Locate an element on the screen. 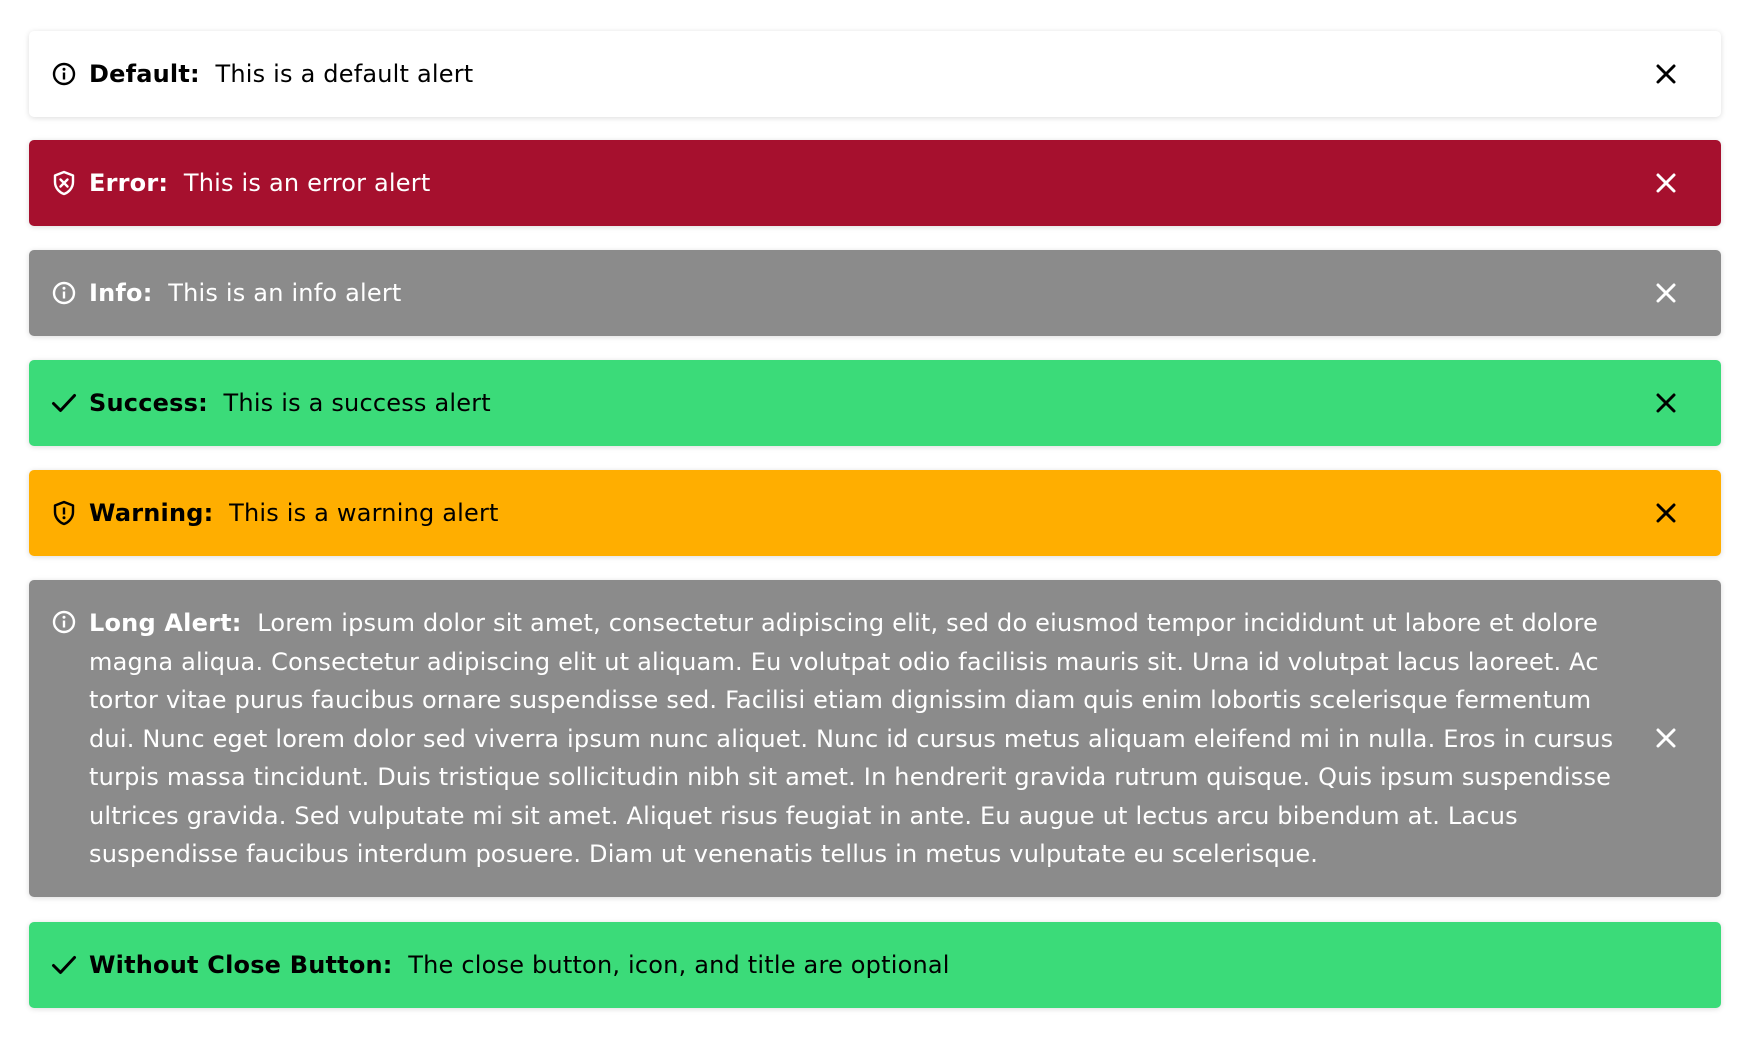 The width and height of the screenshot is (1749, 1048). alert-content: Warning: This is a warning alert is located at coordinates (855, 513).